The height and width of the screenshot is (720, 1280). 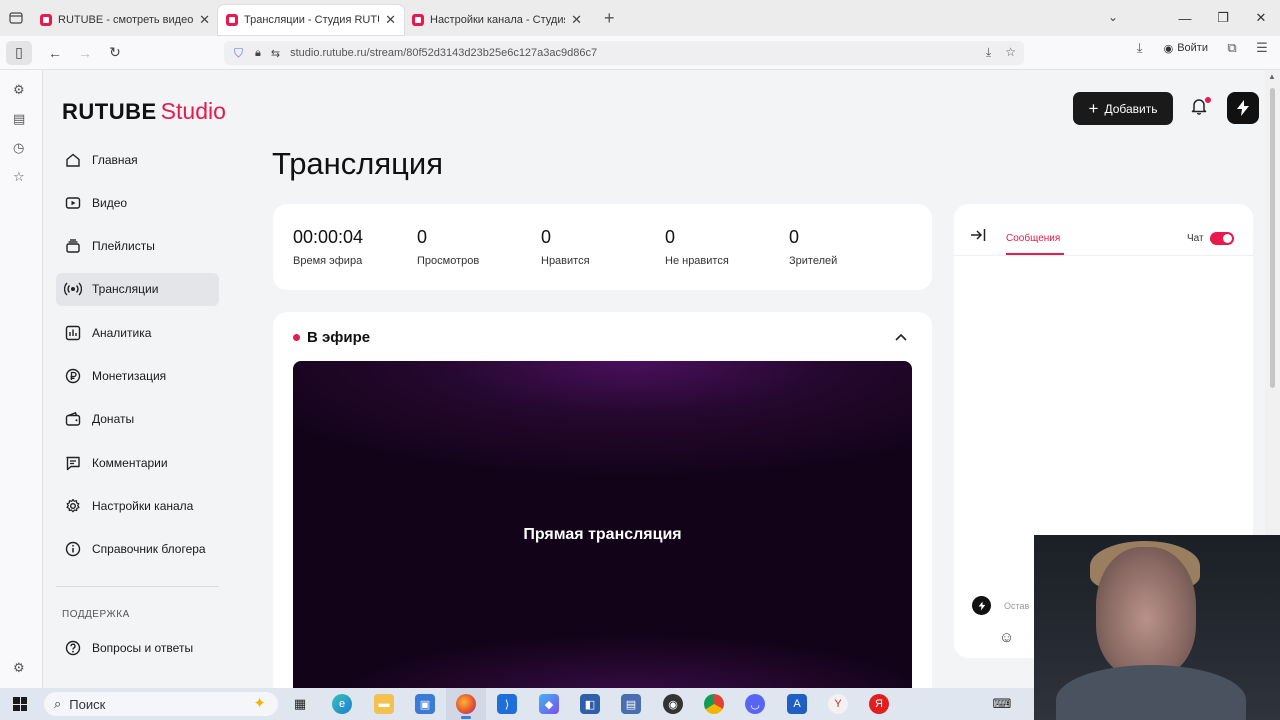 What do you see at coordinates (137, 419) in the screenshot?
I see `sidebar-item-donations: Донаты` at bounding box center [137, 419].